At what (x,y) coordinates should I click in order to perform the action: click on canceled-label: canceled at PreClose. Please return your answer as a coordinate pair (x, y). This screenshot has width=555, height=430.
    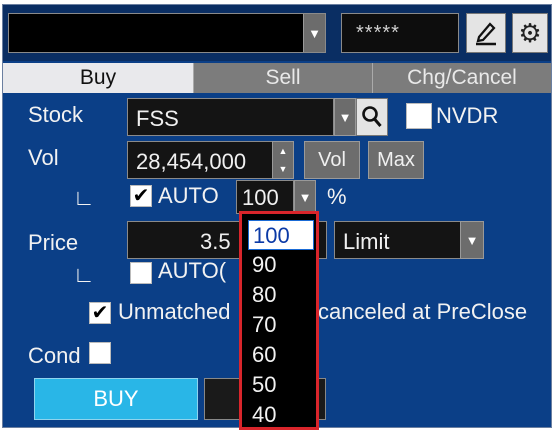
    Looking at the image, I should click on (423, 311).